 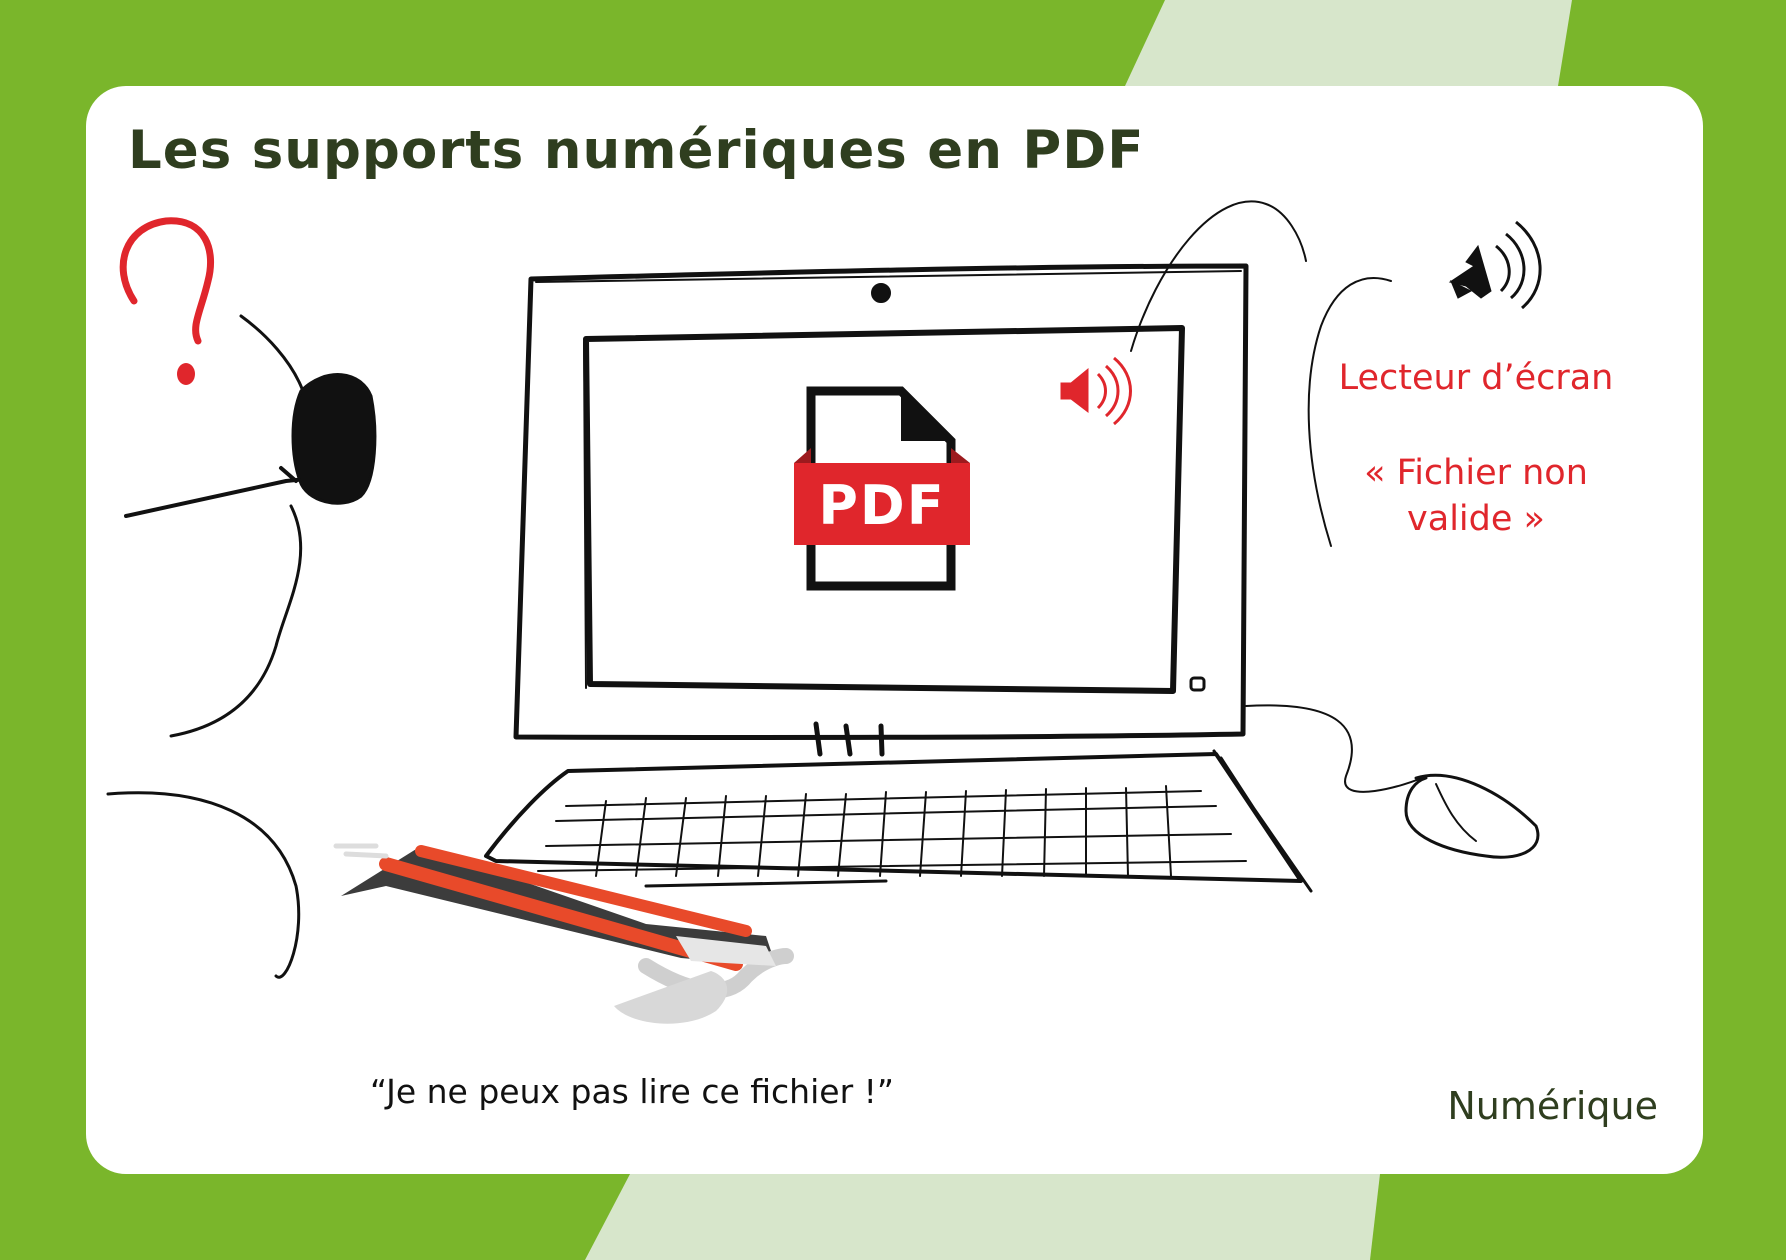 What do you see at coordinates (1495, 265) in the screenshot?
I see `speaker-icon` at bounding box center [1495, 265].